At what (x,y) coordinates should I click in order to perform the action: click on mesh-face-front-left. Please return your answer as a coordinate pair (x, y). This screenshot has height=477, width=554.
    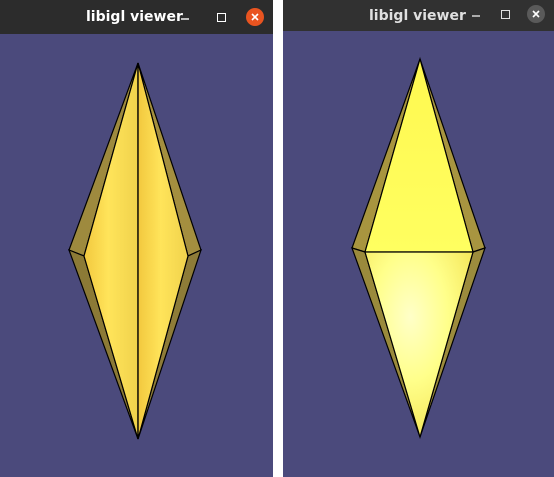
    Looking at the image, I should click on (111, 251).